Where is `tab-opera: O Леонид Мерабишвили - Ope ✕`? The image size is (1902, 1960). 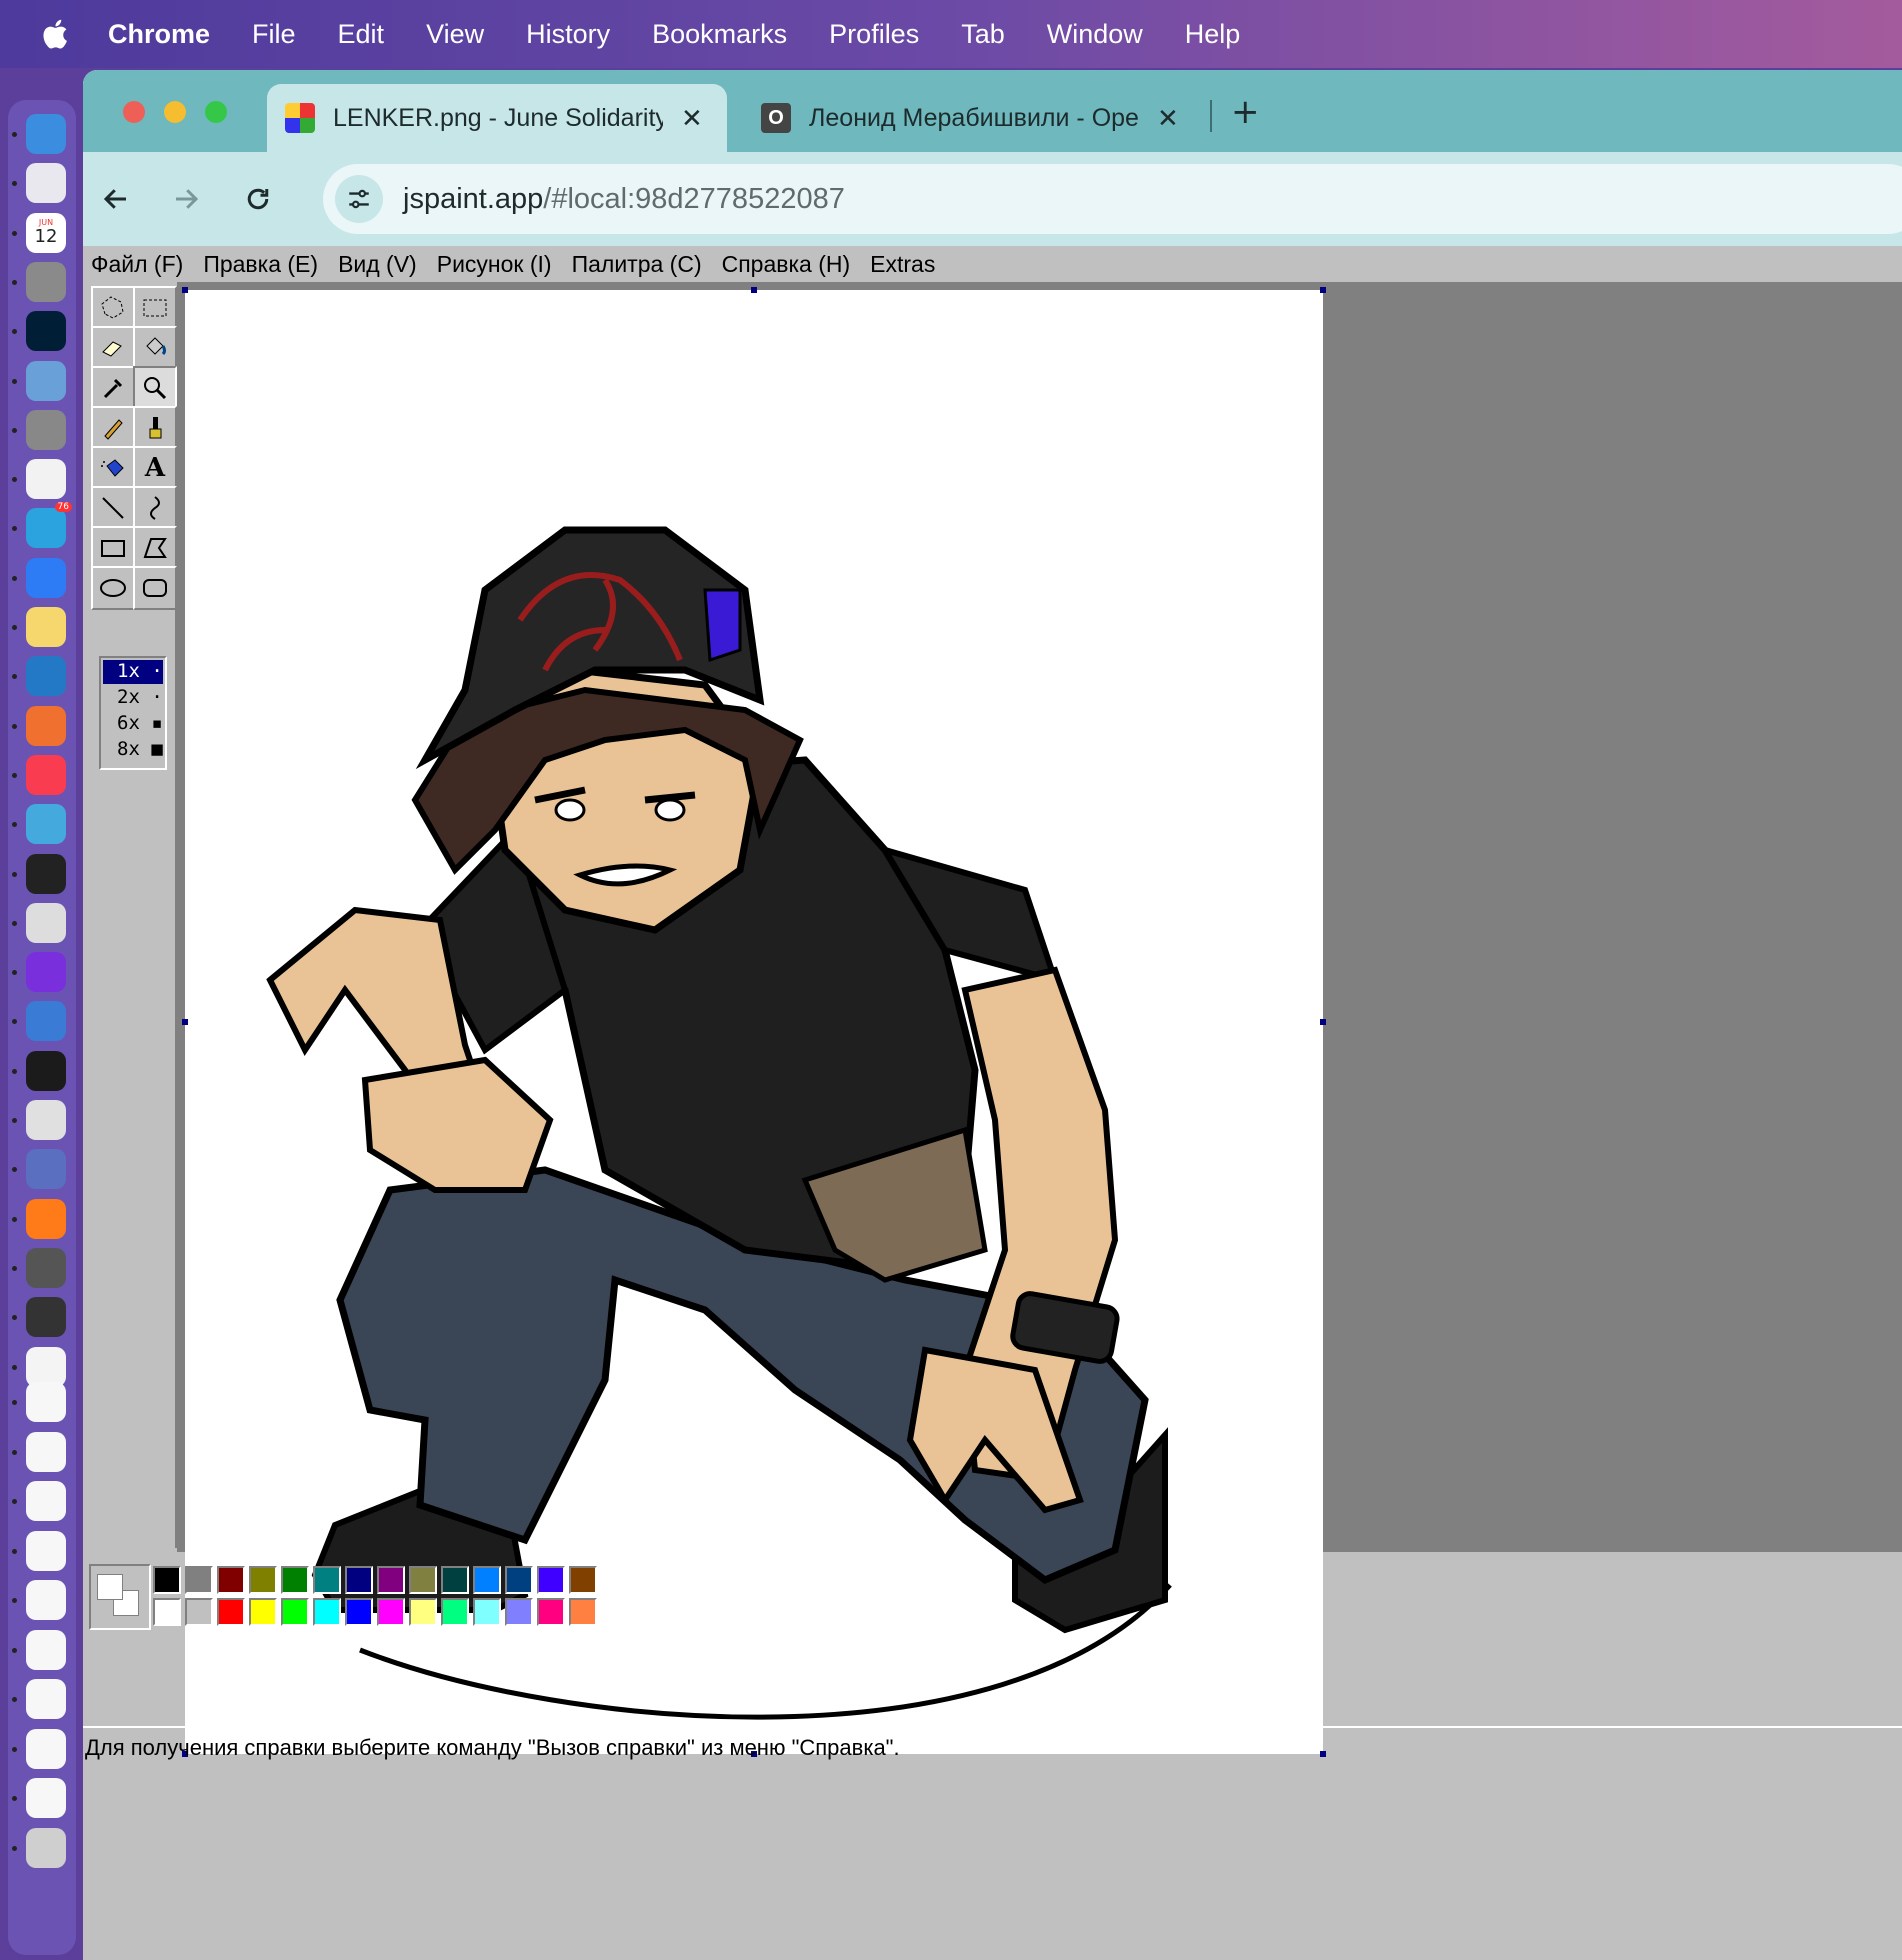
tab-opera: O Леонид Мерабишвили - Ope ✕ is located at coordinates (973, 118).